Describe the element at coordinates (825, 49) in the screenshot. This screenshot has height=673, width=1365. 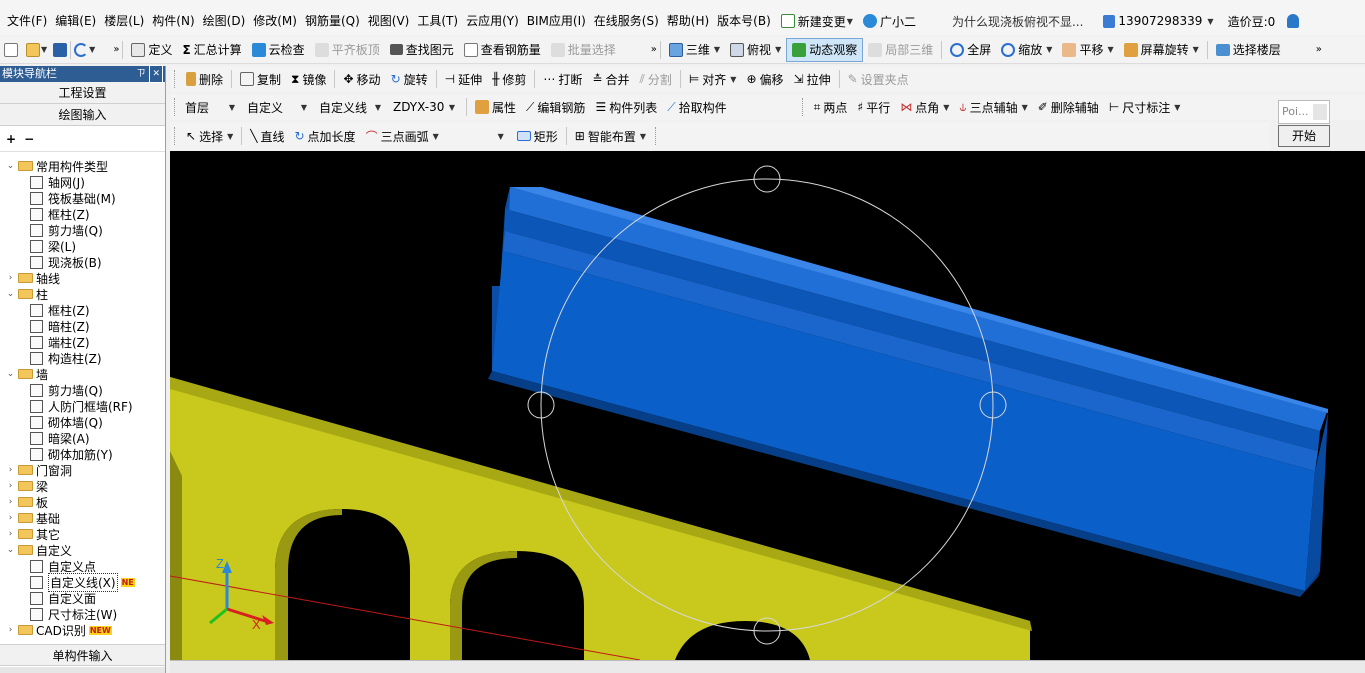
I see `dynamic-view-button: 动态观察` at that location.